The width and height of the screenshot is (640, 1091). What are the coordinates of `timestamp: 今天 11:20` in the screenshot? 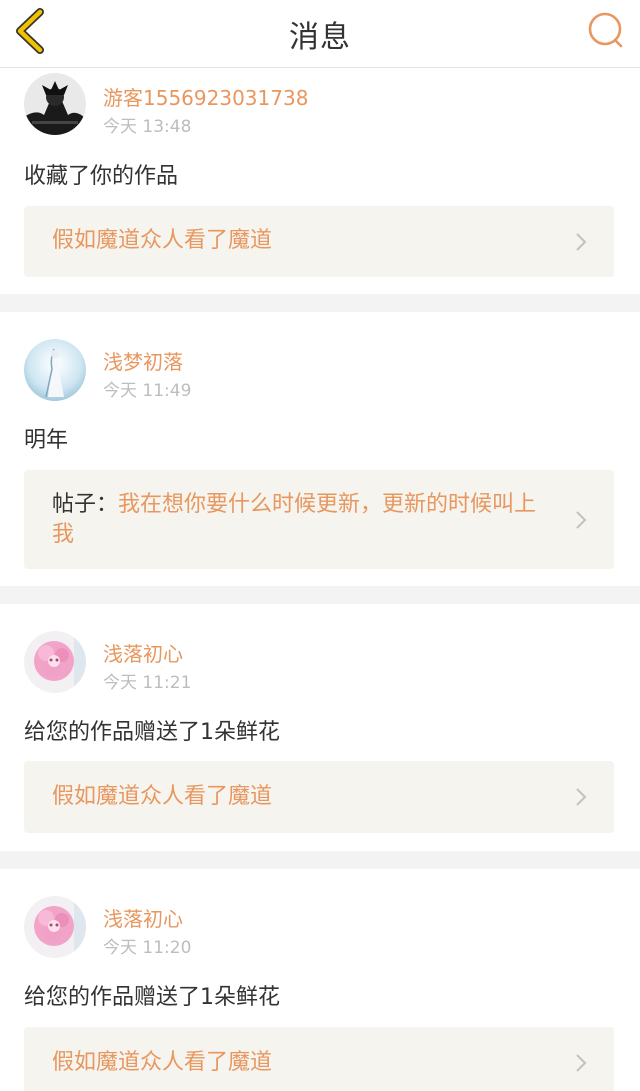 It's located at (147, 948).